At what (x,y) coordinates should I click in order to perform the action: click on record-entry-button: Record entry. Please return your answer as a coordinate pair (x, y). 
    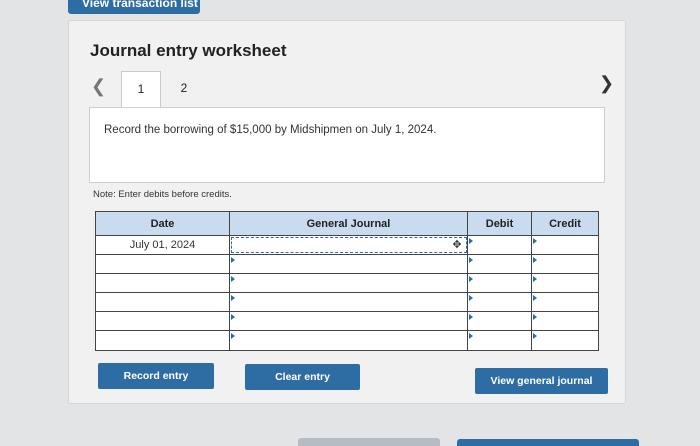
    Looking at the image, I should click on (156, 376).